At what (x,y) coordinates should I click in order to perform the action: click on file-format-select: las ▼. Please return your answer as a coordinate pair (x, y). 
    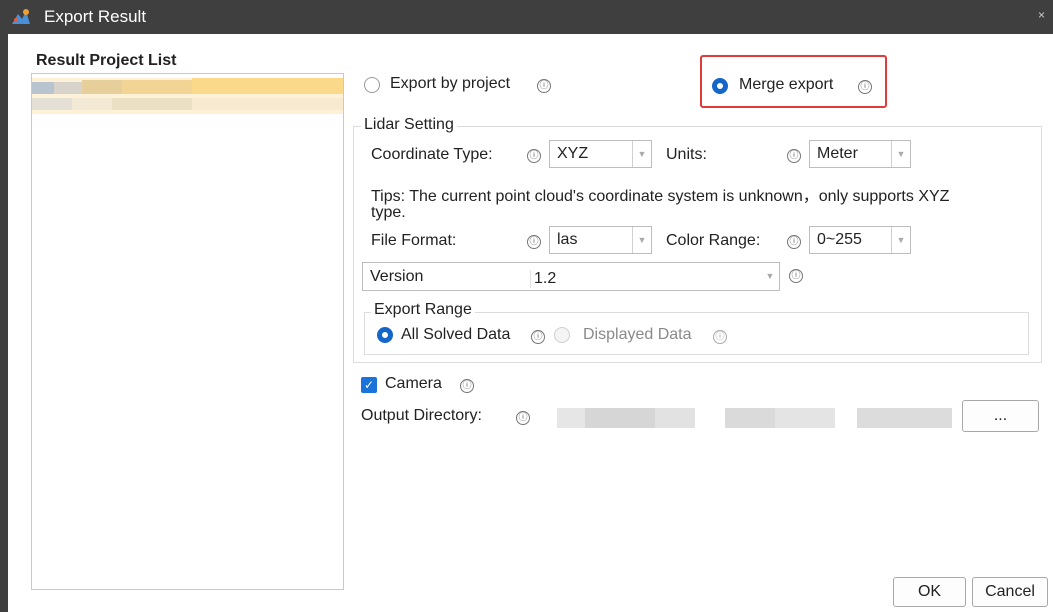
    Looking at the image, I should click on (600, 240).